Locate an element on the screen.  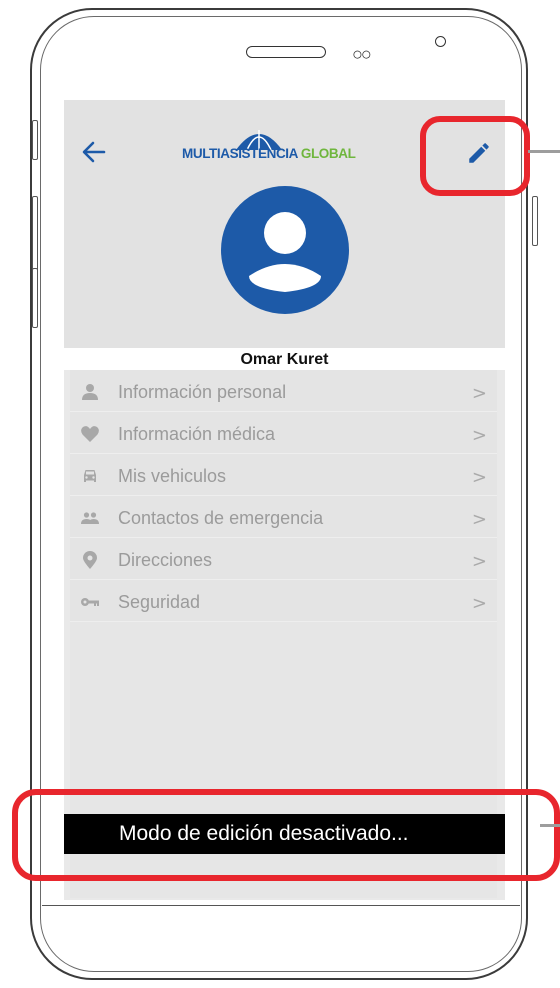
menu-item-addresses: Direcciones > is located at coordinates (283, 559).